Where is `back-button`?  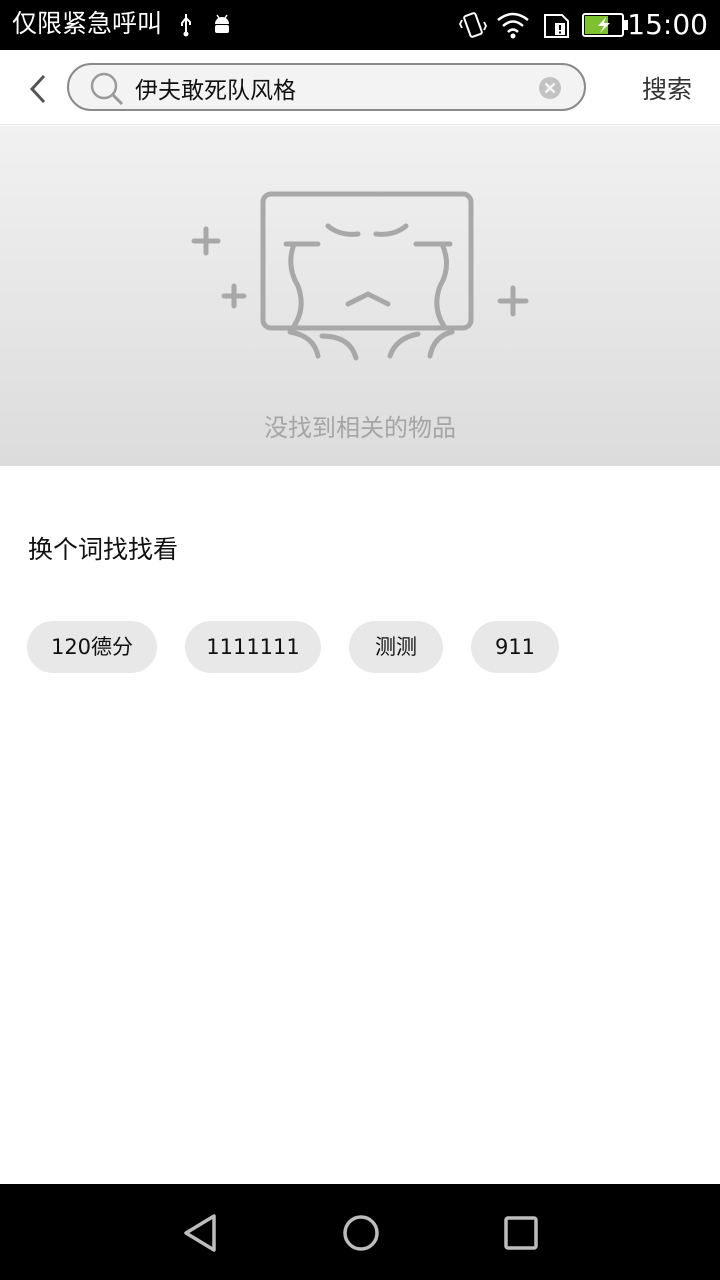
back-button is located at coordinates (40, 88).